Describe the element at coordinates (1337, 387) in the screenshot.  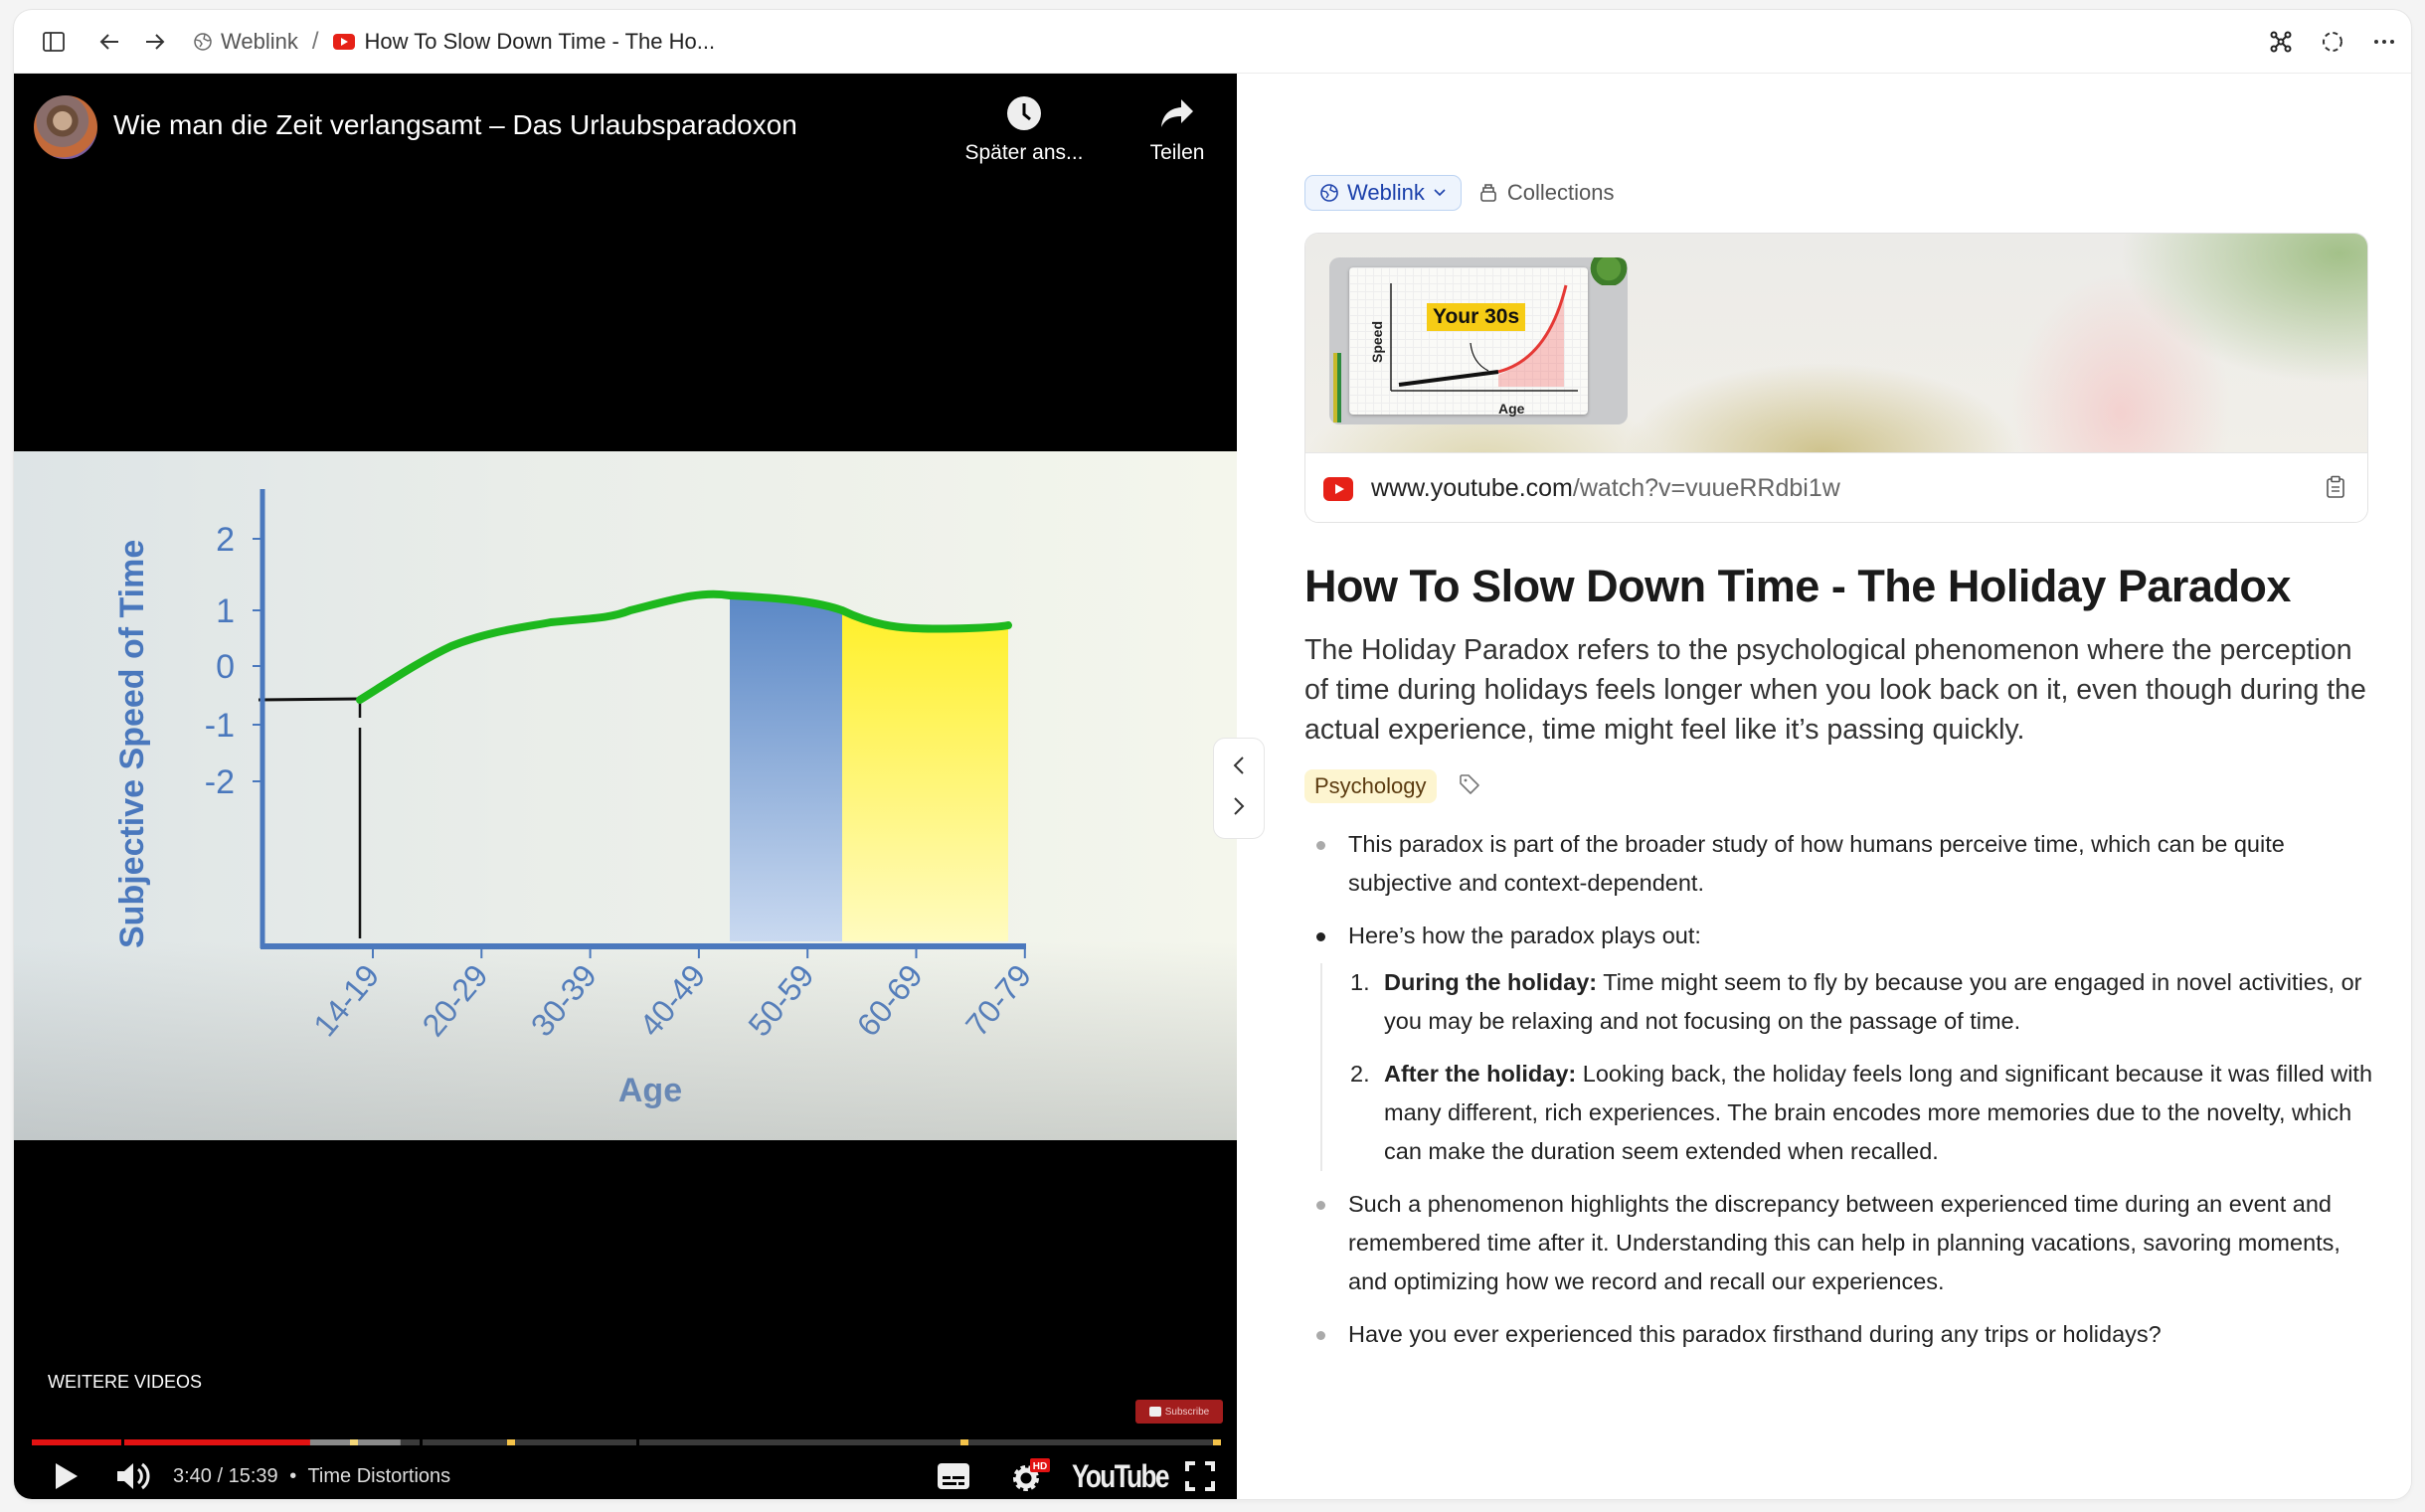
I see `pens-decoration` at that location.